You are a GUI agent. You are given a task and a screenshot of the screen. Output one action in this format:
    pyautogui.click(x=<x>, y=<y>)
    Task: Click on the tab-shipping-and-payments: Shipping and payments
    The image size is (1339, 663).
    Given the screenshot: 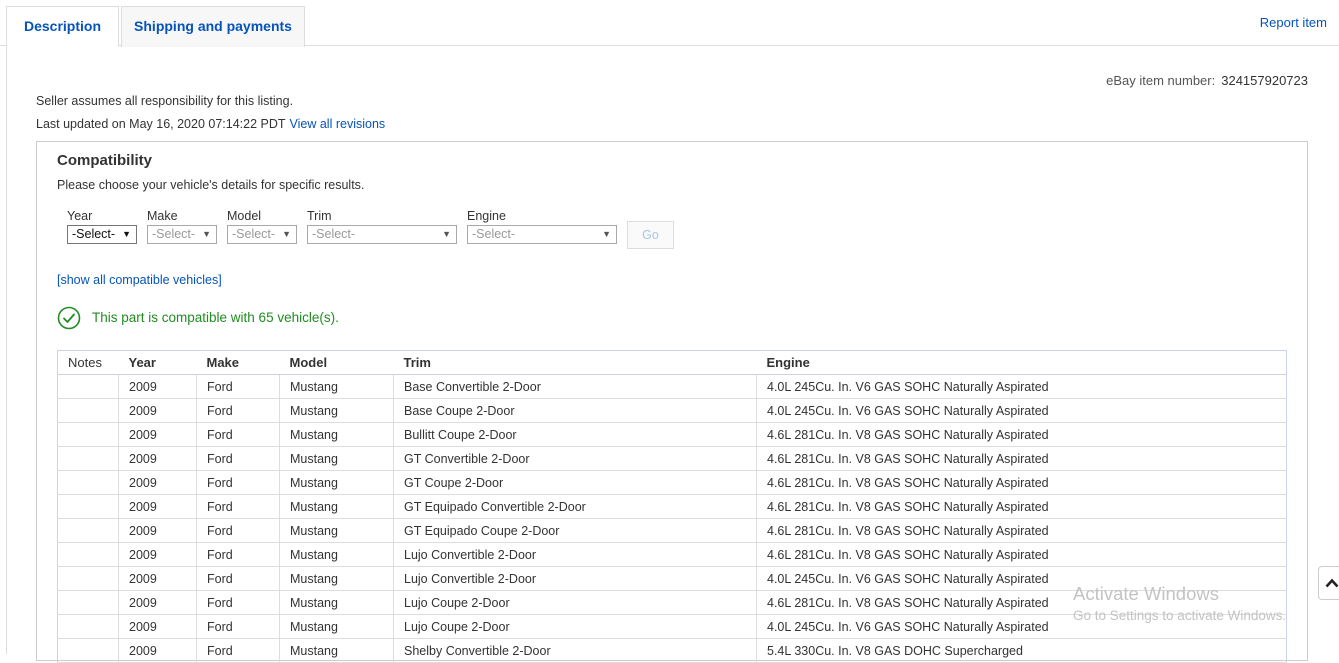 What is the action you would take?
    pyautogui.click(x=213, y=26)
    